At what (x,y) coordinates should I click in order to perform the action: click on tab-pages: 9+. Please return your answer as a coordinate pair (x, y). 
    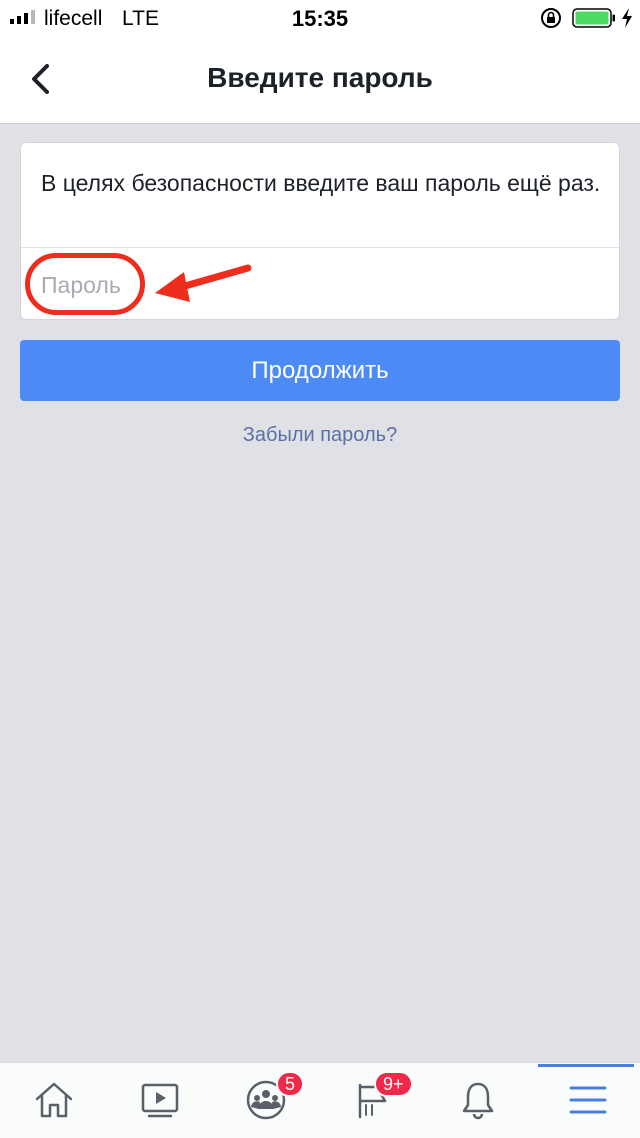
    Looking at the image, I should click on (371, 1100).